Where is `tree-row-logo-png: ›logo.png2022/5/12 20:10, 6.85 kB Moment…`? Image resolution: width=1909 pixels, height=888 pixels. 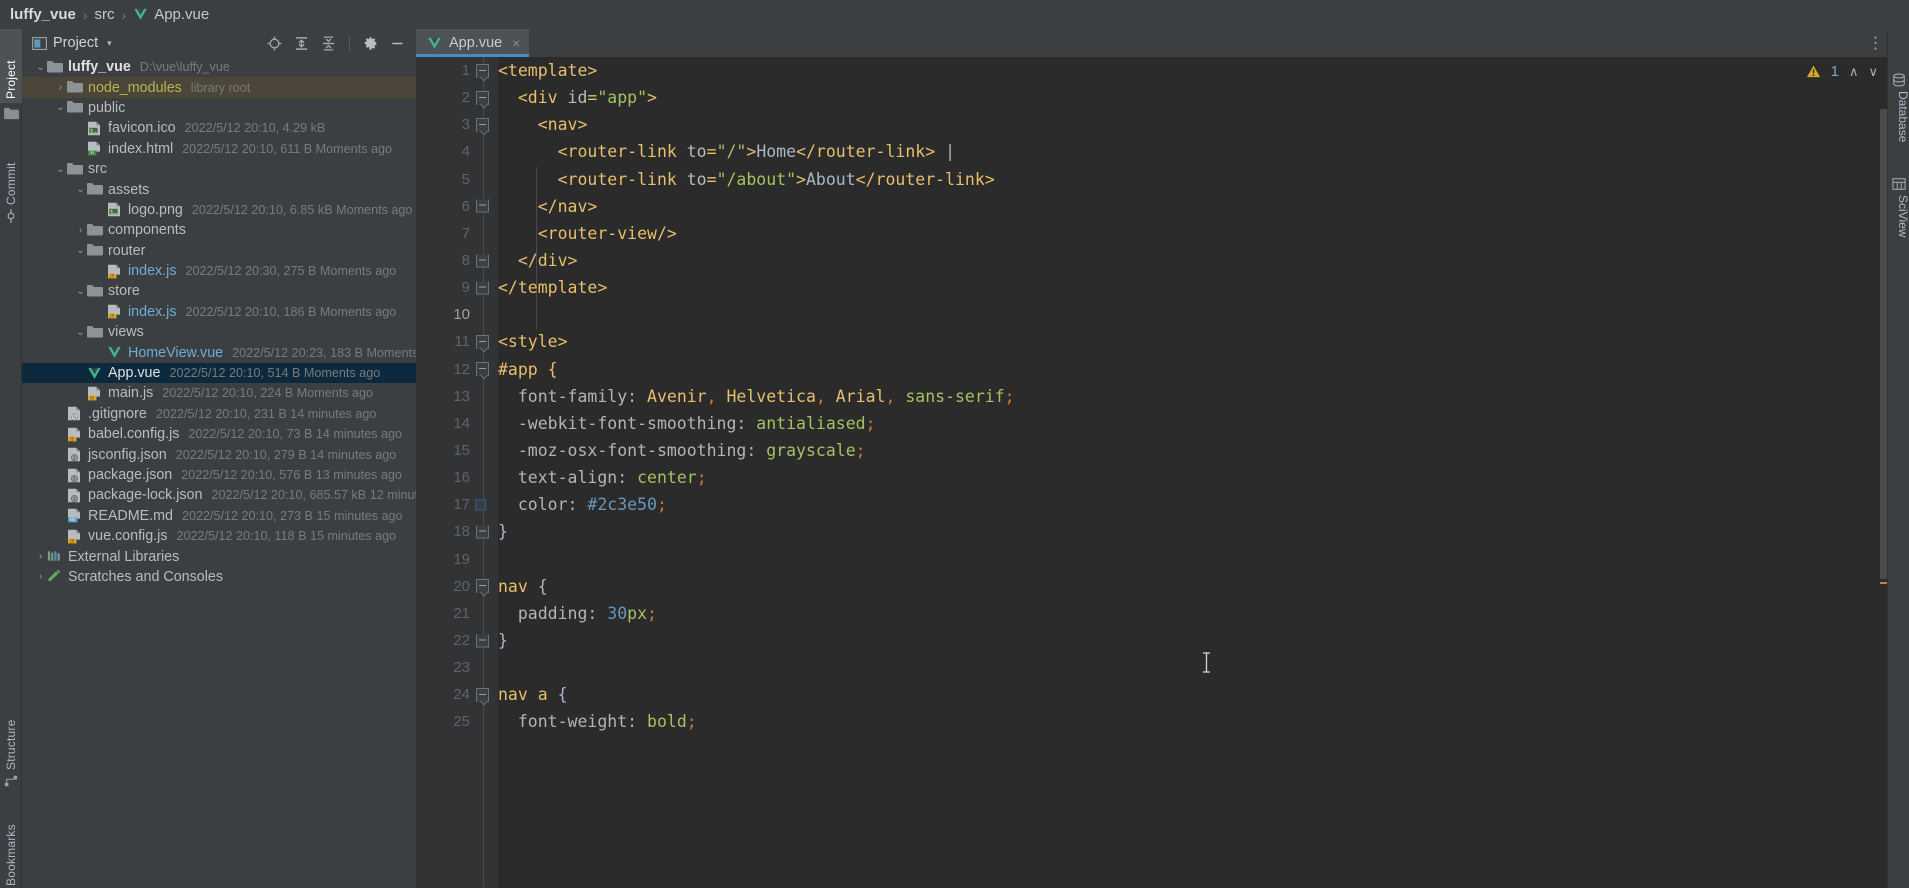 tree-row-logo-png: ›logo.png2022/5/12 20:10, 6.85 kB Moment… is located at coordinates (219, 210).